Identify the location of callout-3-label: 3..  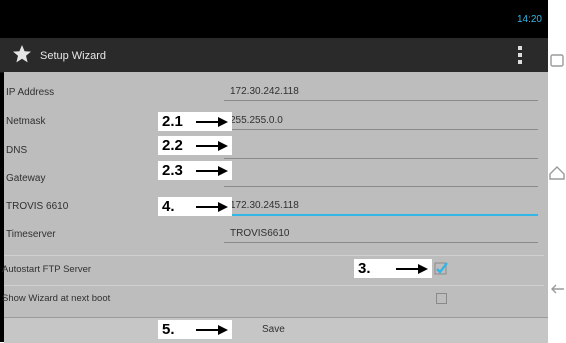
(364, 268).